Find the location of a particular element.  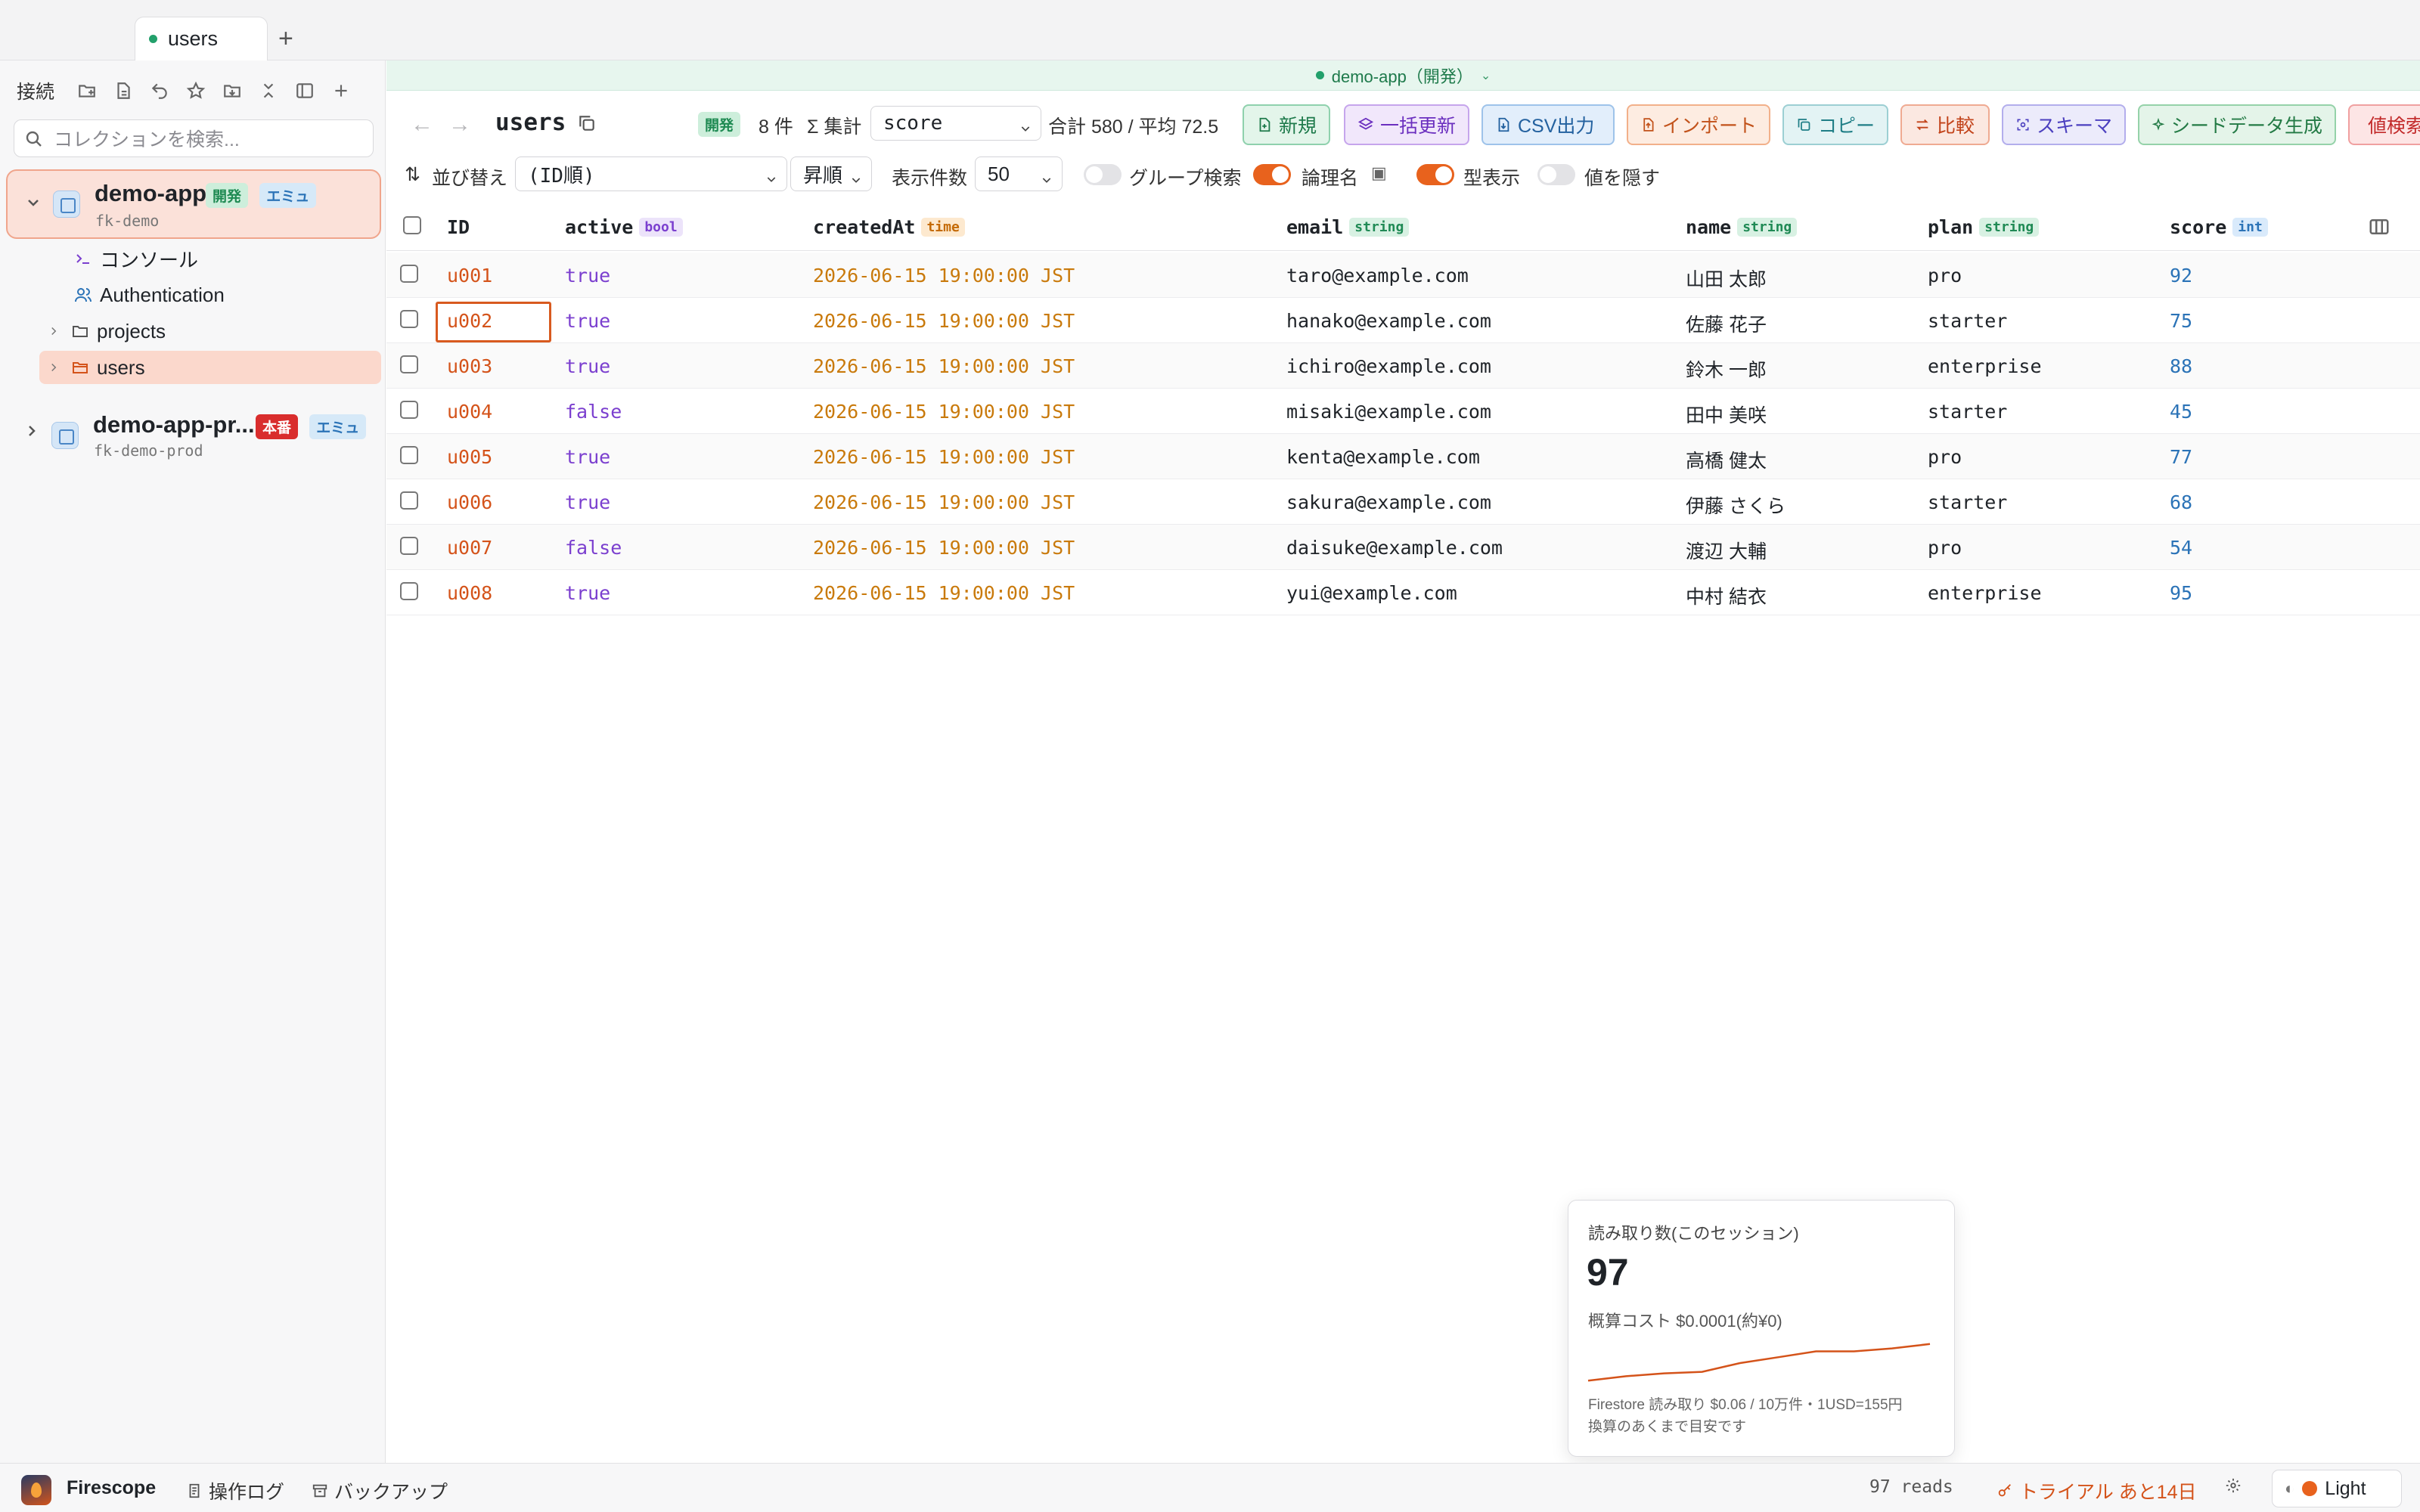

column-header-id: ID is located at coordinates (458, 227).